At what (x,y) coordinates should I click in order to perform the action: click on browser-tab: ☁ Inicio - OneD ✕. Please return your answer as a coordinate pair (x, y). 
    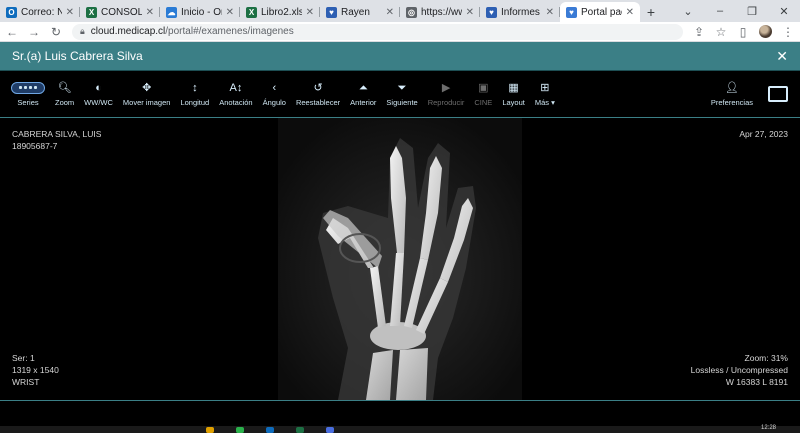
    Looking at the image, I should click on (200, 12).